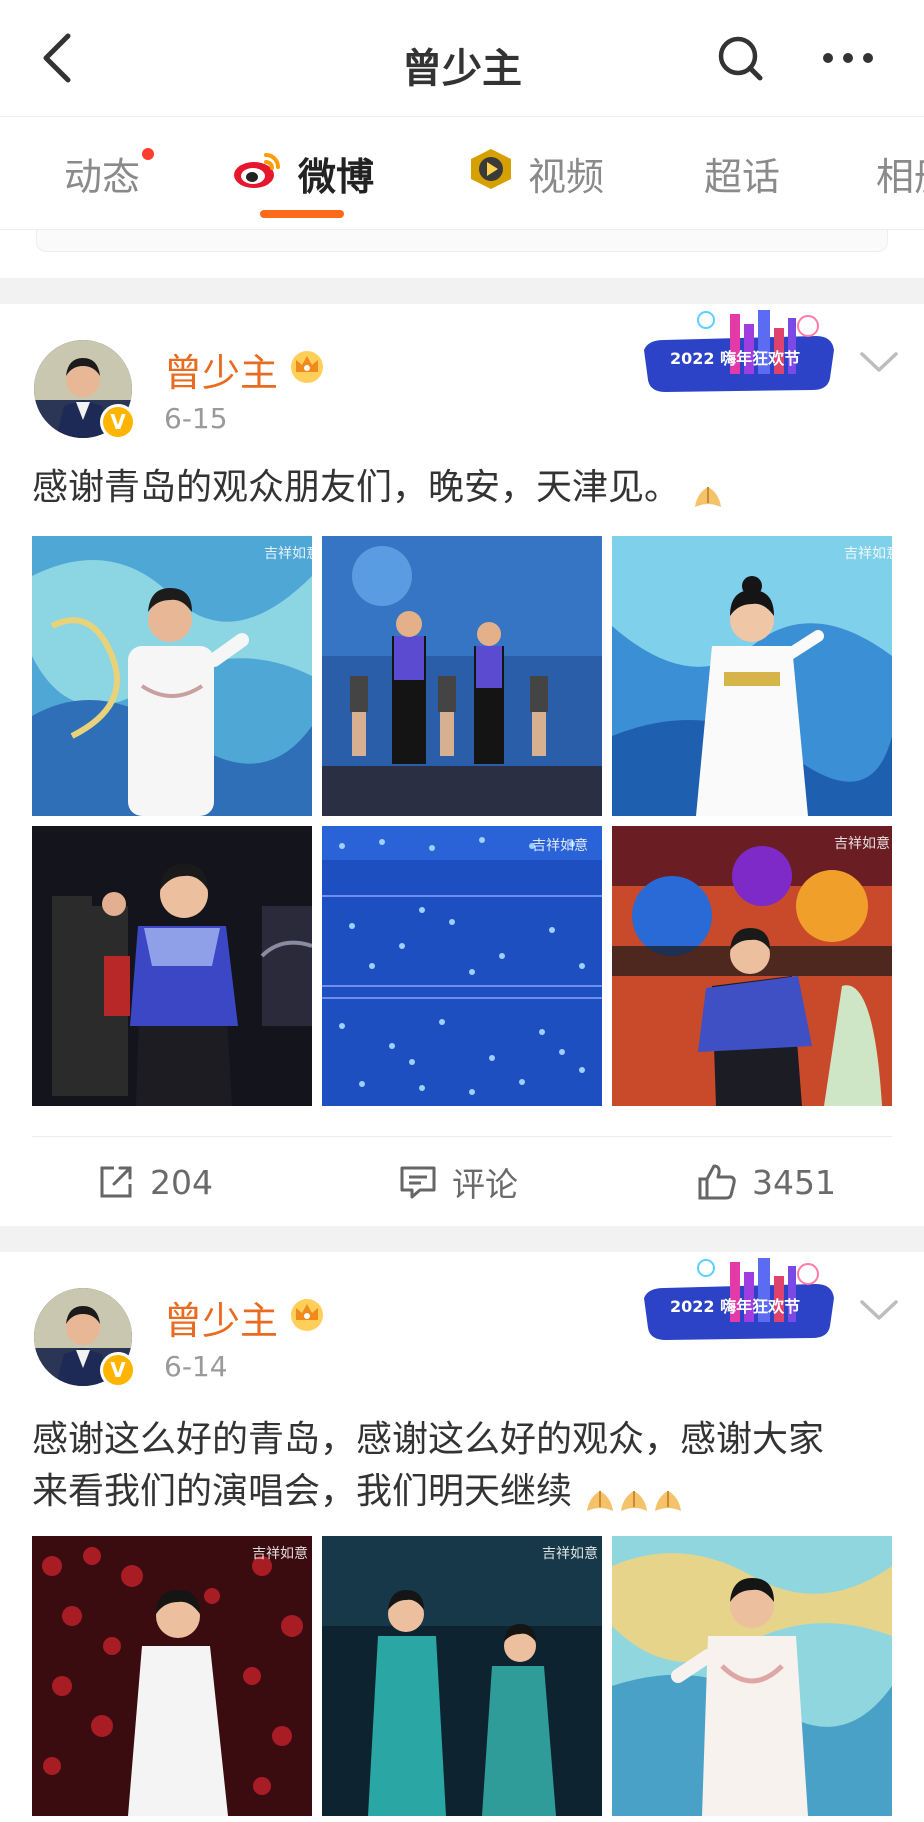  I want to click on post-actions-bar: 204 评论 3451, so click(462, 1181).